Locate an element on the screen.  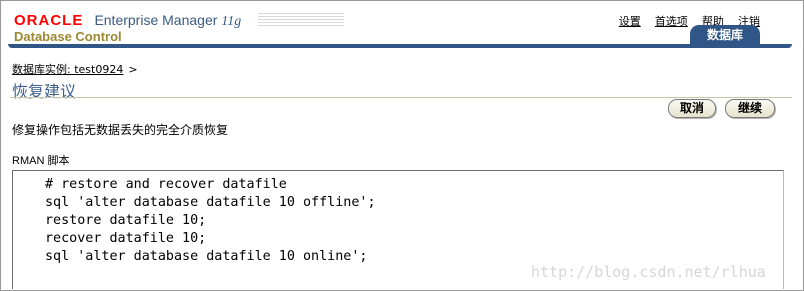
brand-logo: ORACLE Enterprise Manager 11g is located at coordinates (127, 20).